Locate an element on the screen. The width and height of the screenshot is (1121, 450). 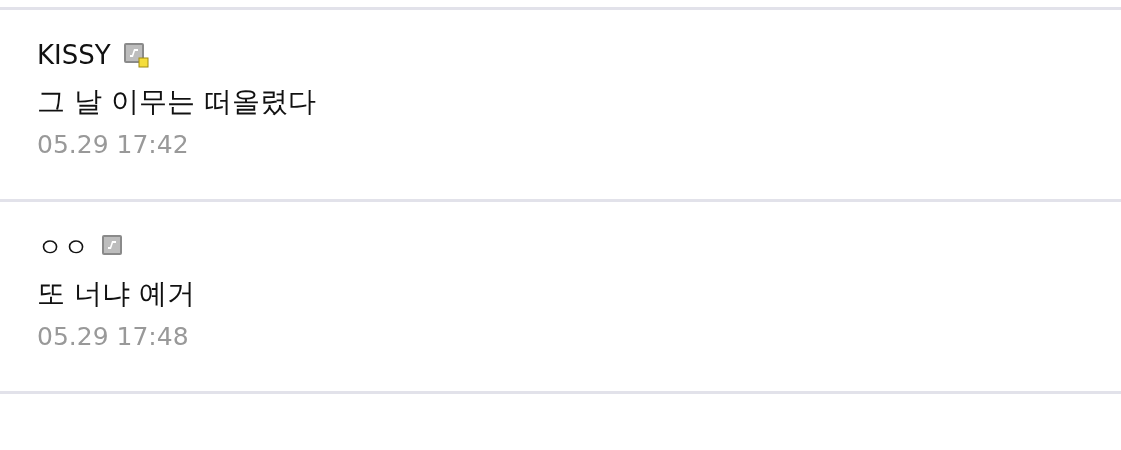
comment-time: 05.29 17:42 is located at coordinates (113, 144).